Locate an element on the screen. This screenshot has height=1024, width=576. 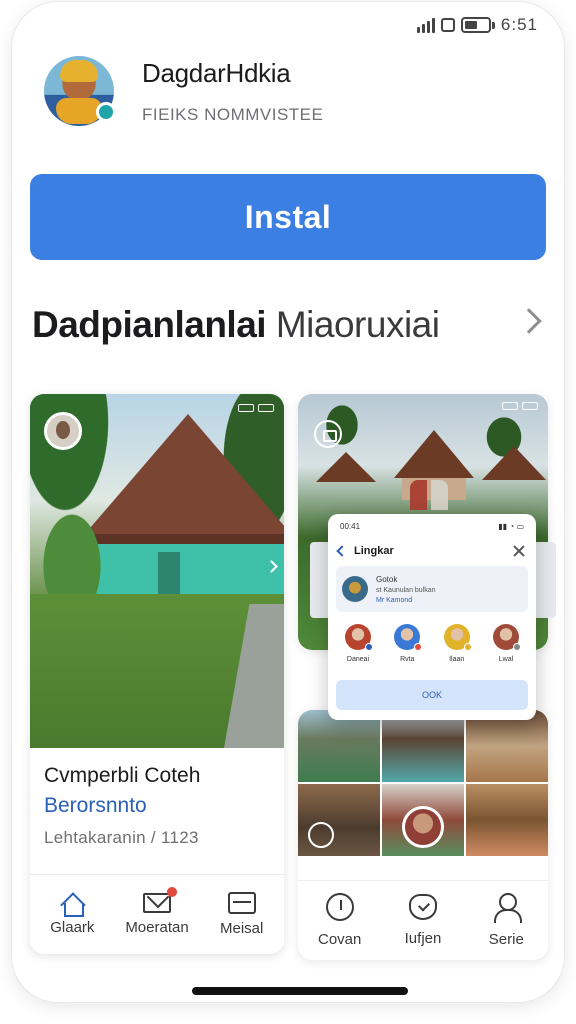
nav-item-home: Glaark is located at coordinates (72, 914).